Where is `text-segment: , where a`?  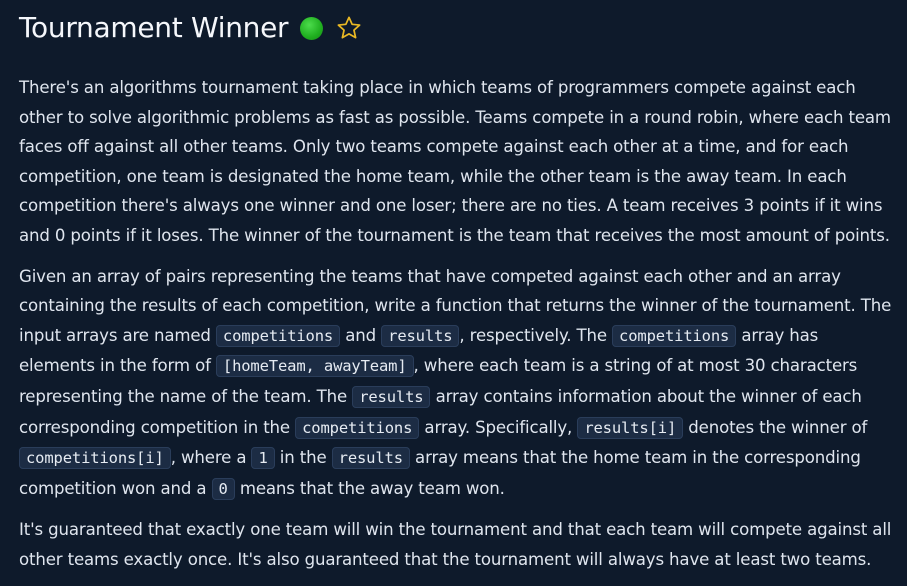 text-segment: , where a is located at coordinates (211, 458).